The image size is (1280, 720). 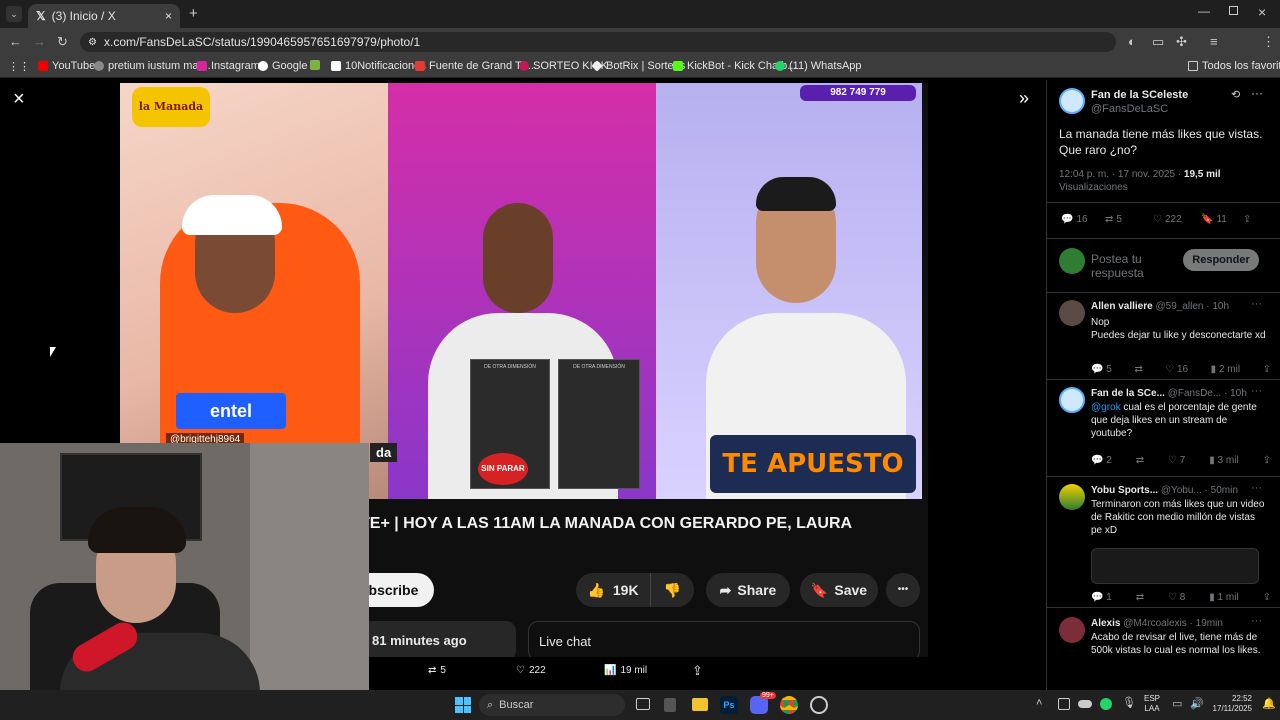 I want to click on apps-grid-icon: ⋮⋮, so click(x=19, y=66).